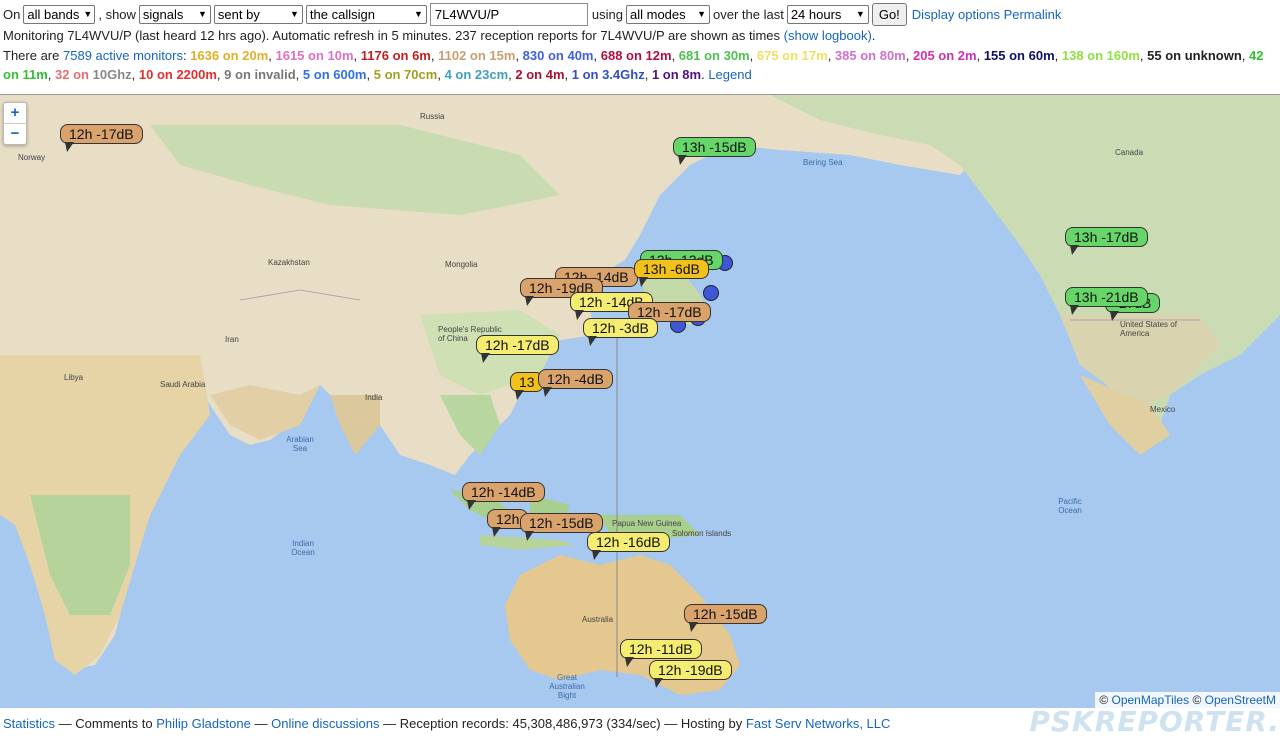 The height and width of the screenshot is (738, 1280). I want to click on mode-select-value: all modes, so click(658, 14).